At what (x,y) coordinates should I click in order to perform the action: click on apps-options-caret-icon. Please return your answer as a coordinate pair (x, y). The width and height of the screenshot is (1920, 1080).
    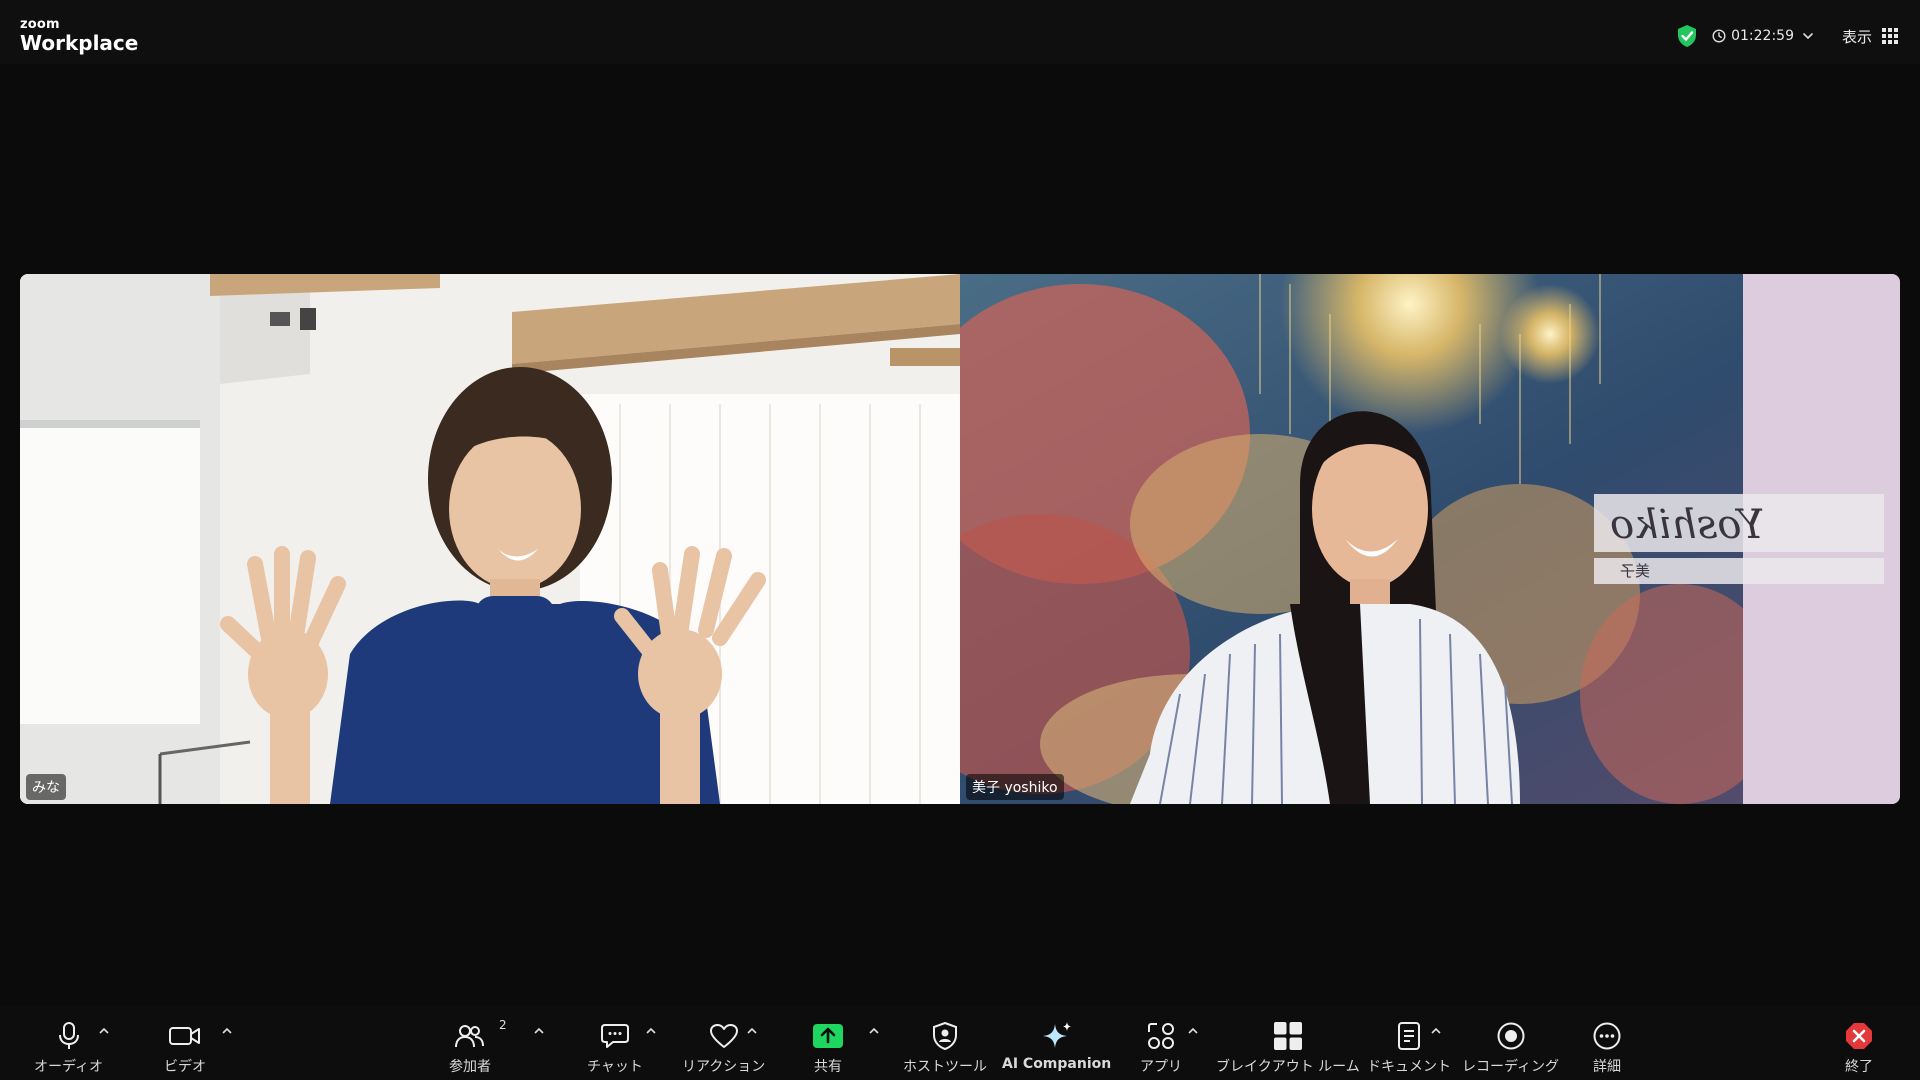
    Looking at the image, I should click on (1193, 1031).